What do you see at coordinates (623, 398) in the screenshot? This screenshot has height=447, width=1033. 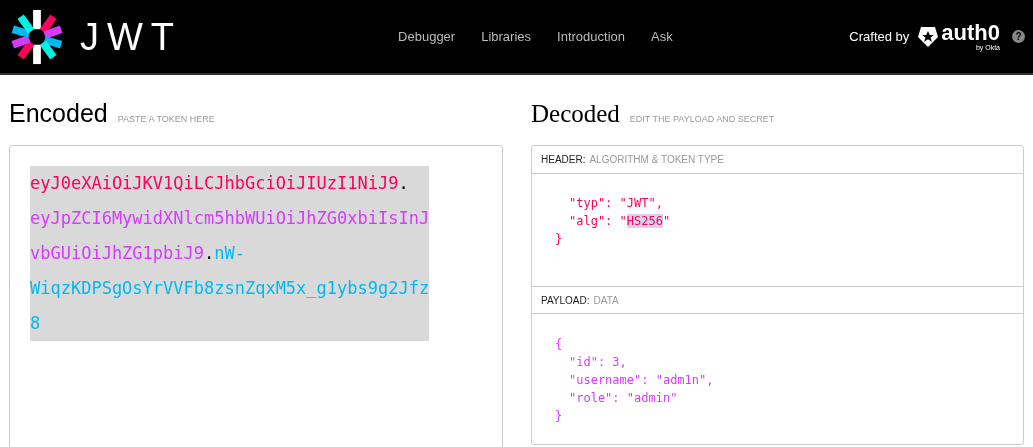 I see `code-text: "role": "admin"` at bounding box center [623, 398].